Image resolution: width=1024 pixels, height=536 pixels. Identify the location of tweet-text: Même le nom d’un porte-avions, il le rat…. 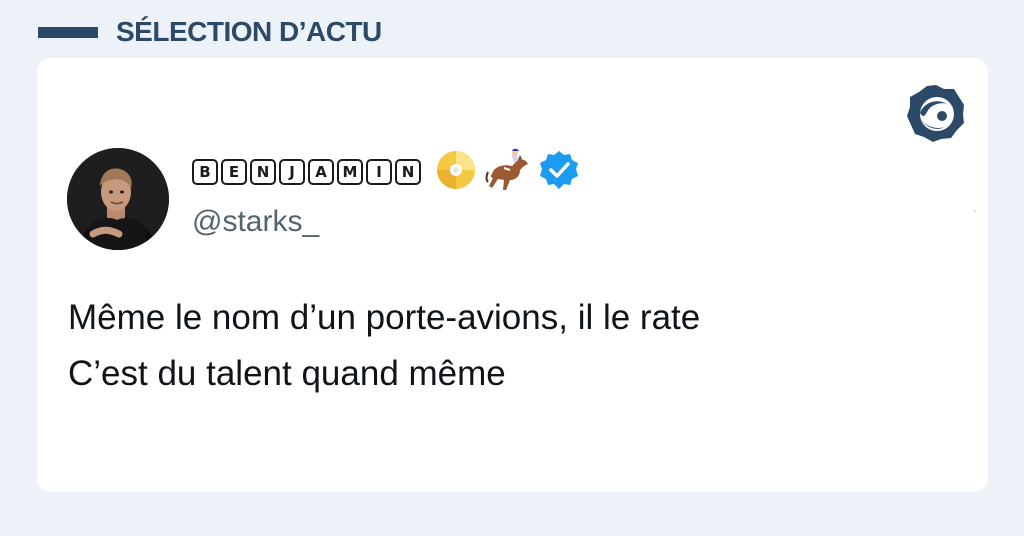
(384, 346).